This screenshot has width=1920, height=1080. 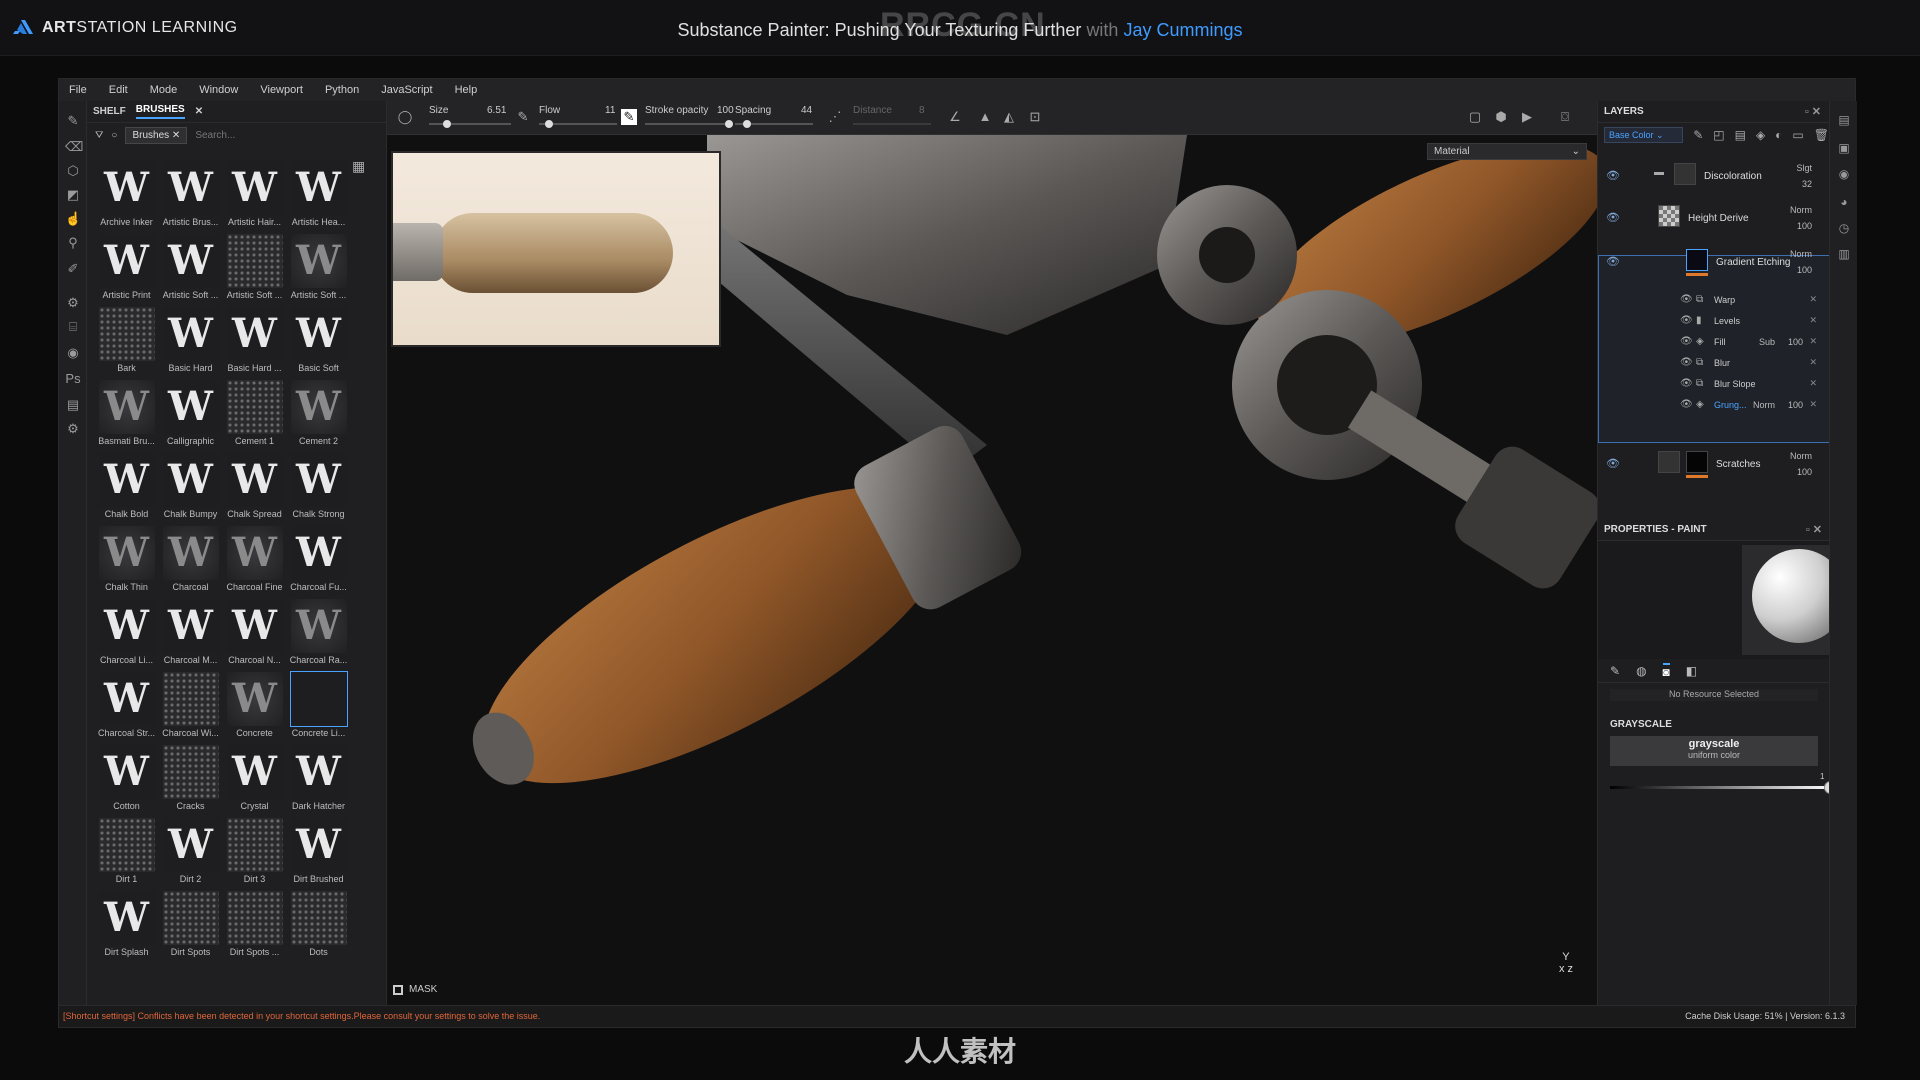 What do you see at coordinates (1666, 670) in the screenshot?
I see `stencil-tab-icon: ◙` at bounding box center [1666, 670].